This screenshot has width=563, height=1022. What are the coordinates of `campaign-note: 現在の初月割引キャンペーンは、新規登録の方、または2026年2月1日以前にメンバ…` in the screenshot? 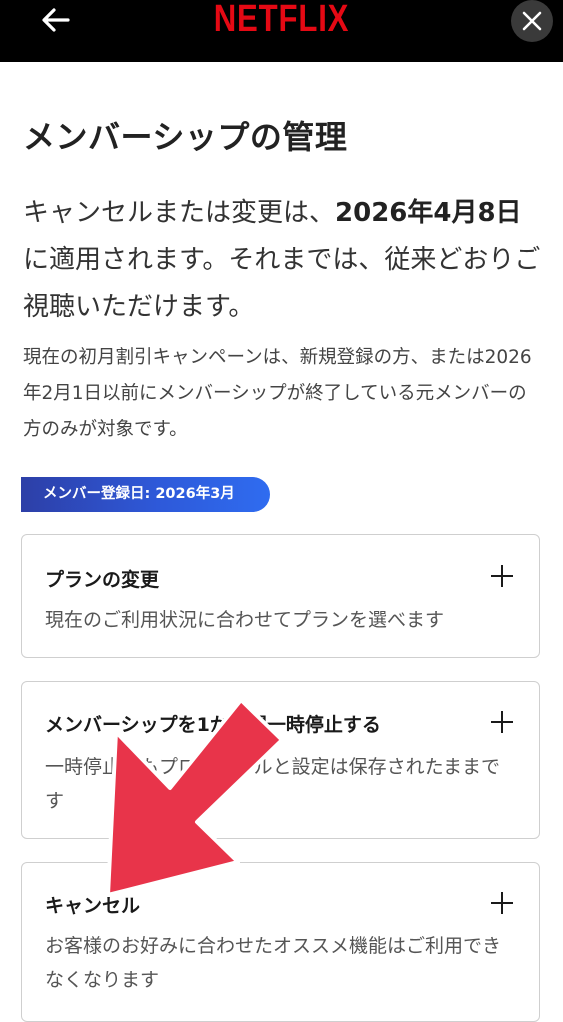 It's located at (277, 393).